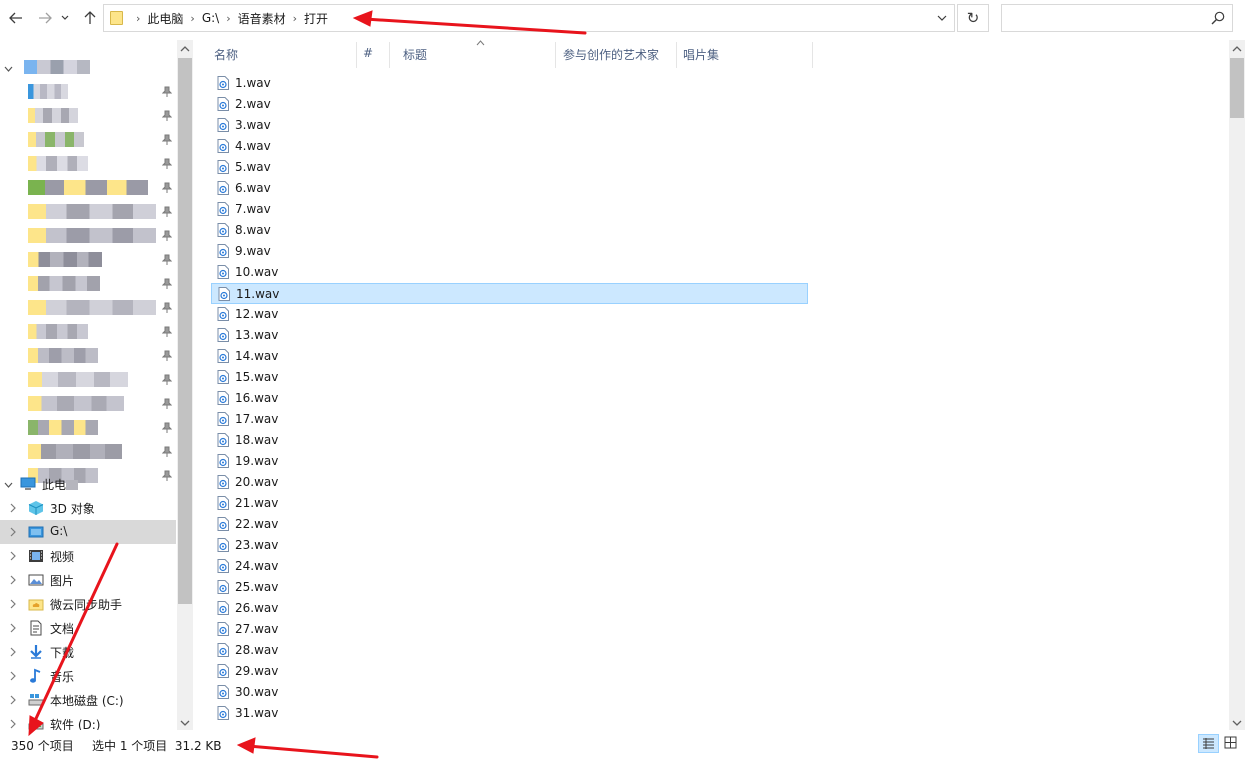  What do you see at coordinates (509, 650) in the screenshot?
I see `file-row: 28.wav` at bounding box center [509, 650].